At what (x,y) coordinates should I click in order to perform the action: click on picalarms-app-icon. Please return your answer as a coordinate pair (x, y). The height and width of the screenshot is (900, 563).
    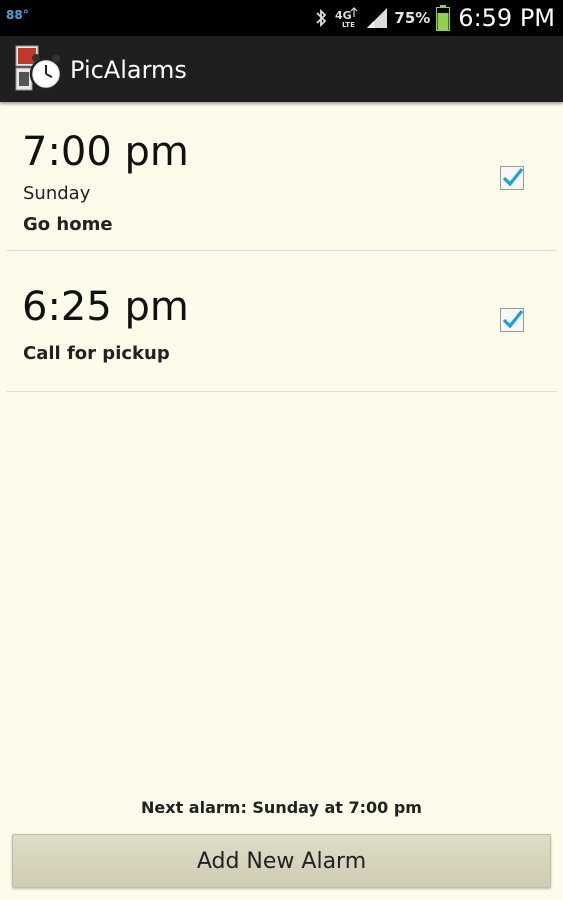
    Looking at the image, I should click on (39, 69).